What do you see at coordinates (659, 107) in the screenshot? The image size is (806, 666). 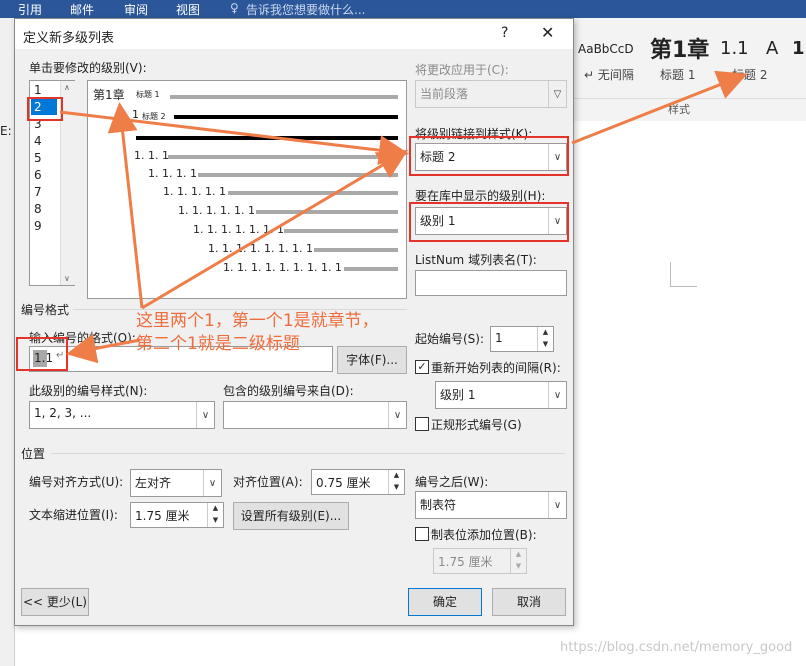 I see `arrow-style-to-ribbon` at bounding box center [659, 107].